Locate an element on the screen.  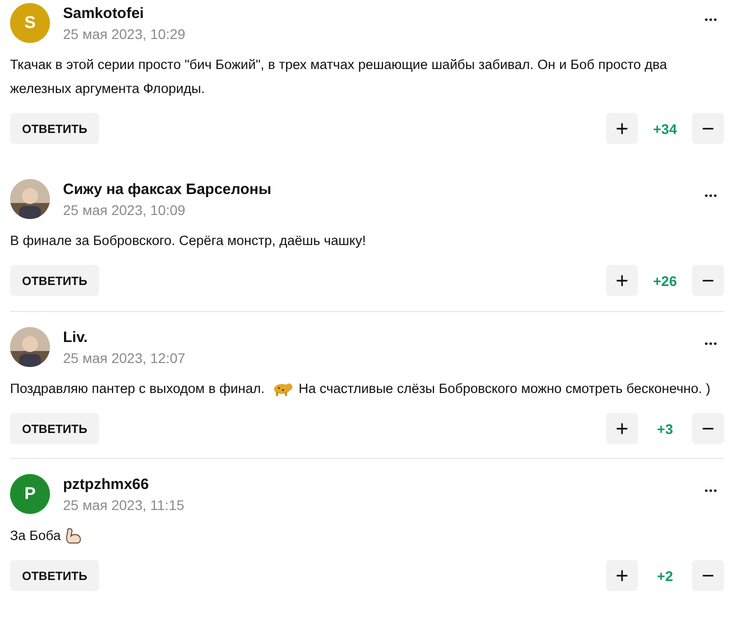
comment-text: В финале за Бобровского. Серёга монстр, даёшь чашку! is located at coordinates (188, 240).